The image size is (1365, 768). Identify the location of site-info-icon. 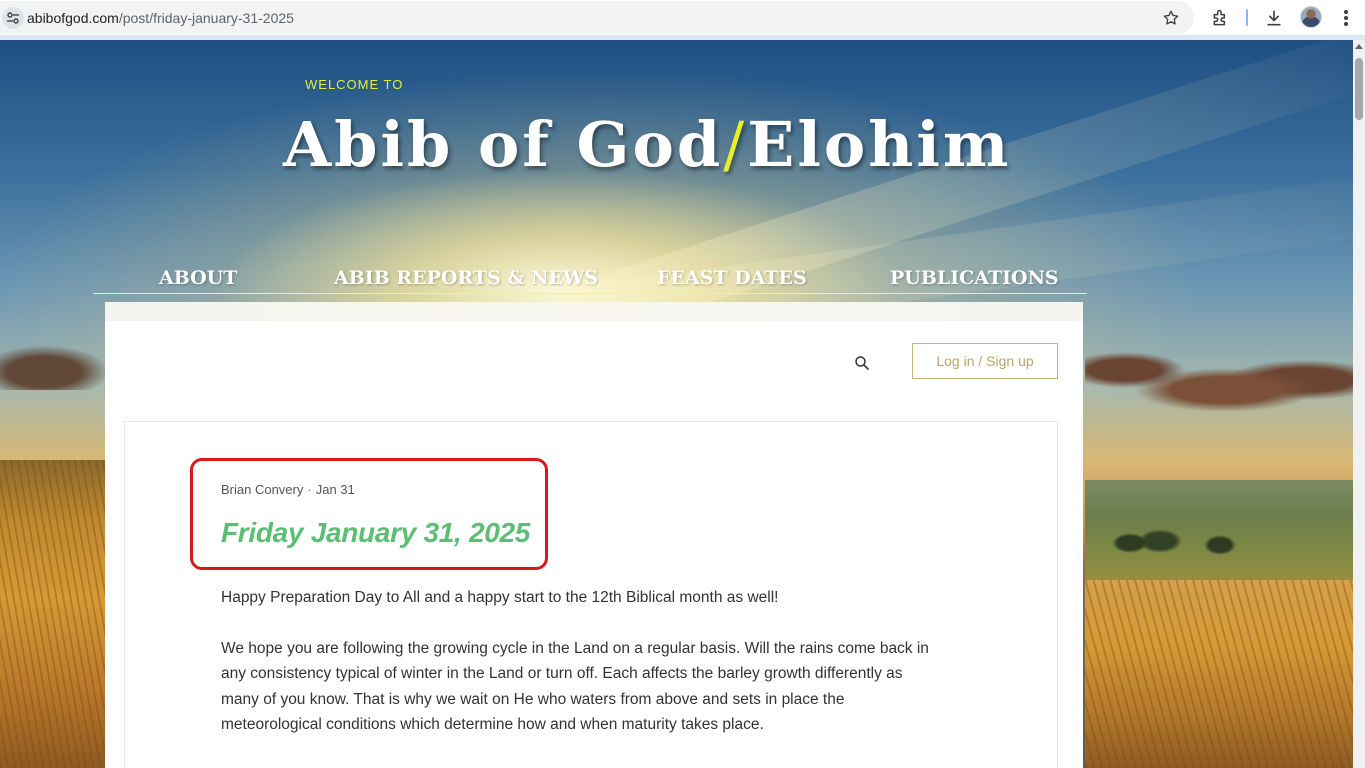
(13, 17).